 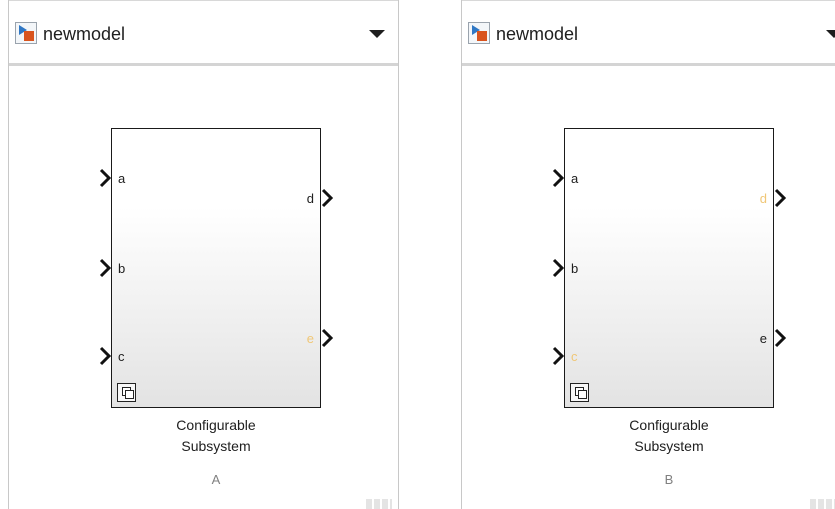 I want to click on variant-label: A, so click(x=216, y=479).